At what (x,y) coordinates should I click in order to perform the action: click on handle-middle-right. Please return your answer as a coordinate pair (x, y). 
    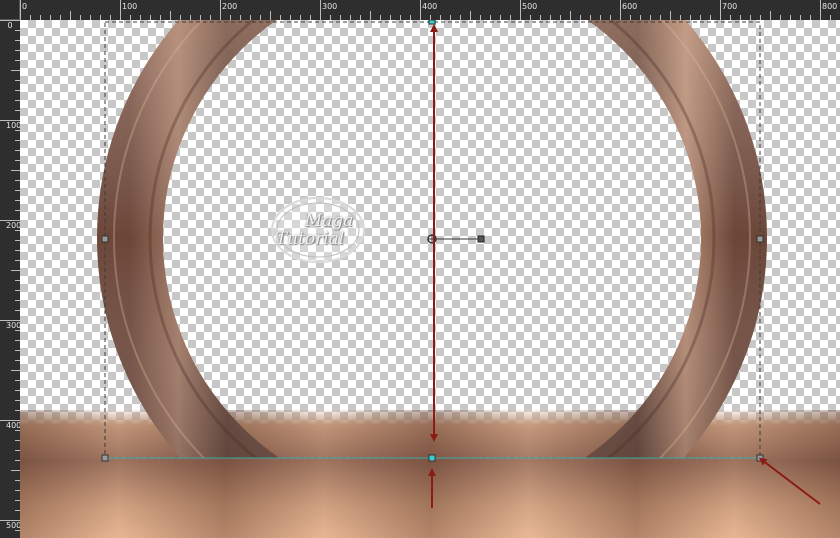
    Looking at the image, I should click on (760, 239).